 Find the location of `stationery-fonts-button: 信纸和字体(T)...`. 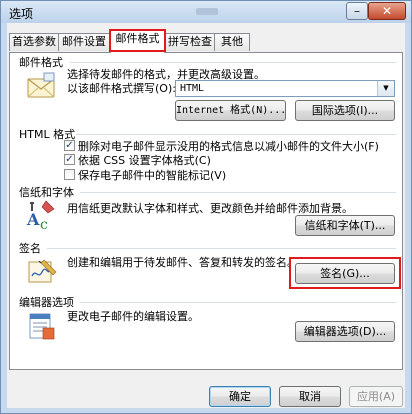

stationery-fonts-button: 信纸和字体(T)... is located at coordinates (345, 225).